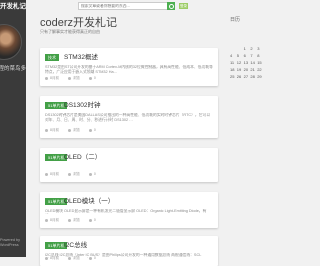 The height and width of the screenshot is (266, 320). What do you see at coordinates (75, 245) in the screenshot?
I see `post-title: I2C总线` at bounding box center [75, 245].